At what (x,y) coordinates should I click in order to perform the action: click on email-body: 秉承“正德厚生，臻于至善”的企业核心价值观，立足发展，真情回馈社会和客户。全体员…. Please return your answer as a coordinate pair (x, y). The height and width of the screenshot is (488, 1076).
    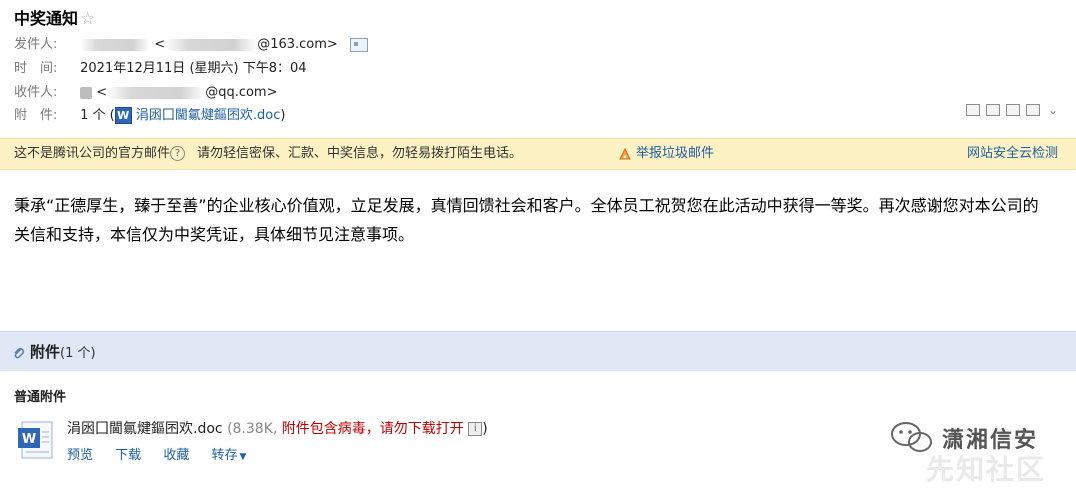
    Looking at the image, I should click on (526, 220).